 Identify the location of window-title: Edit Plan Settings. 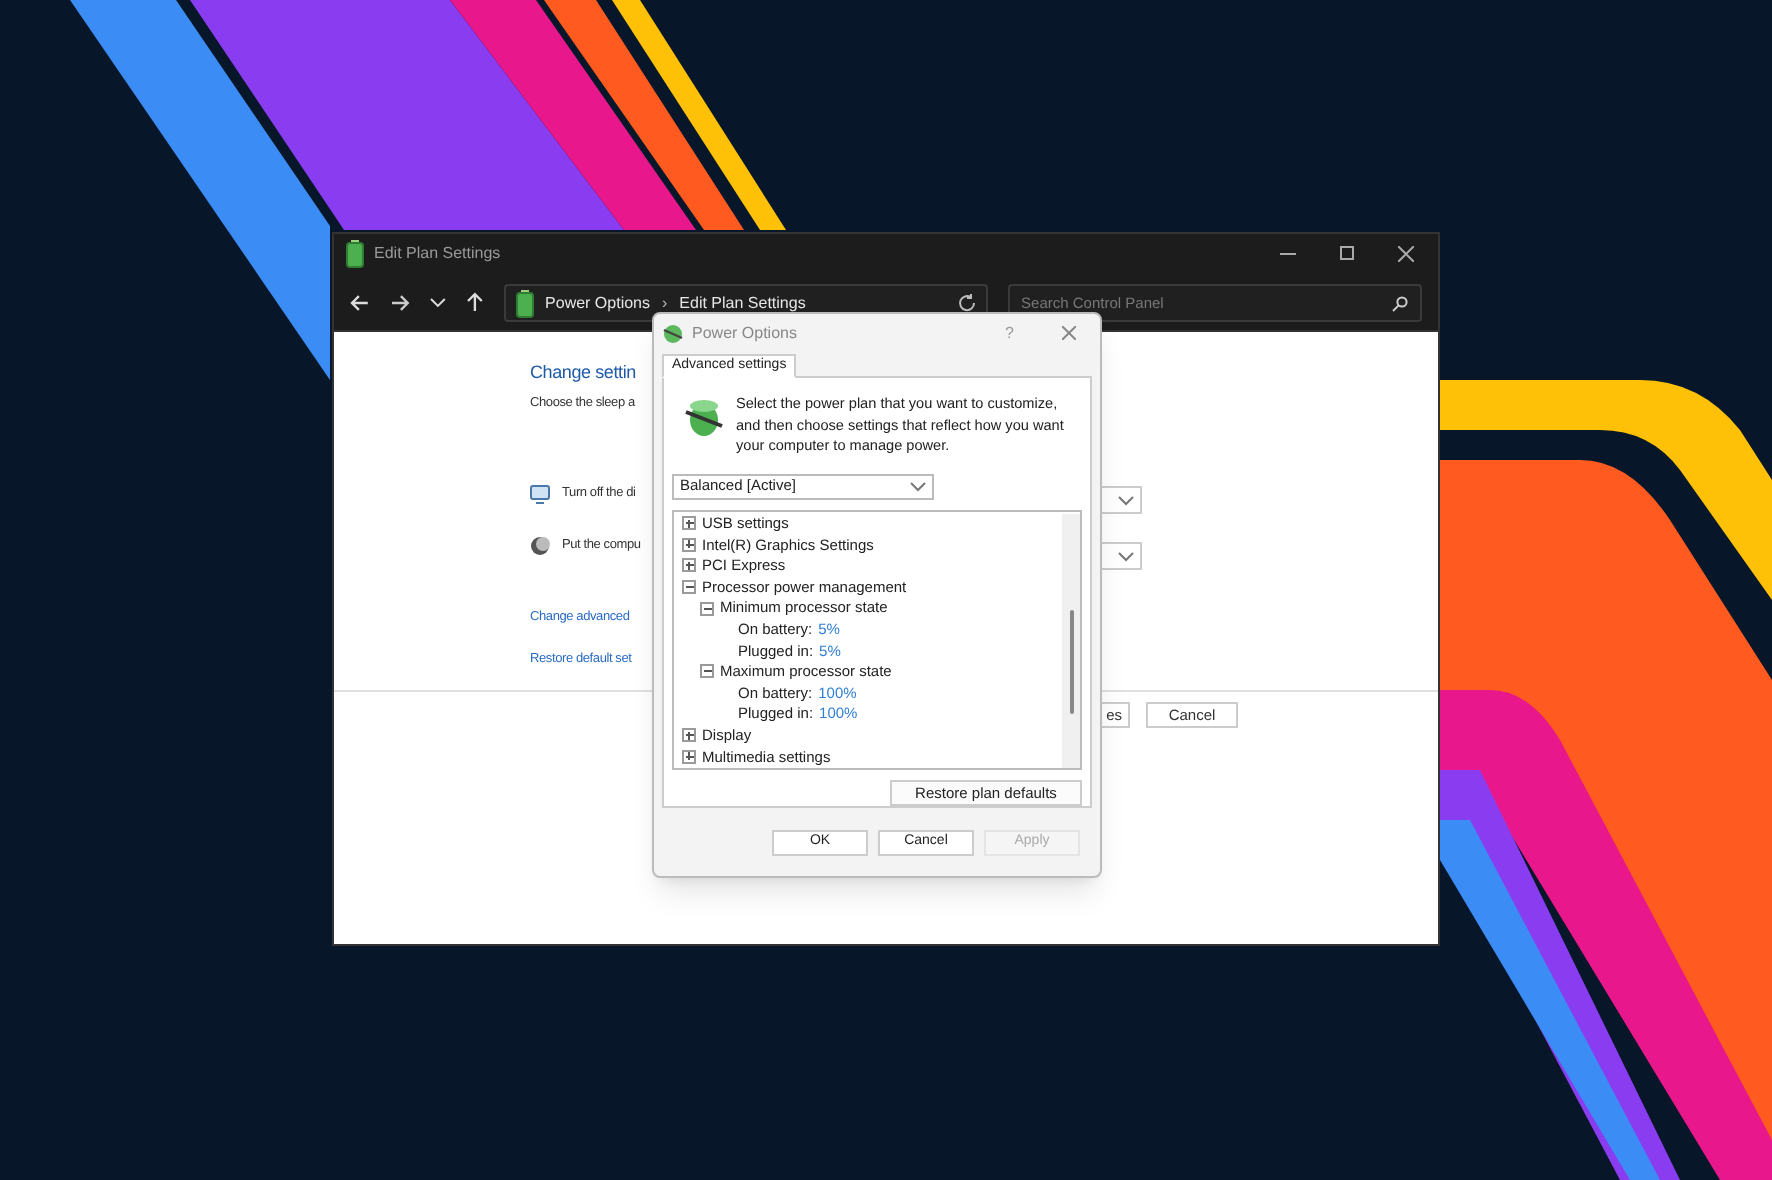
(437, 253).